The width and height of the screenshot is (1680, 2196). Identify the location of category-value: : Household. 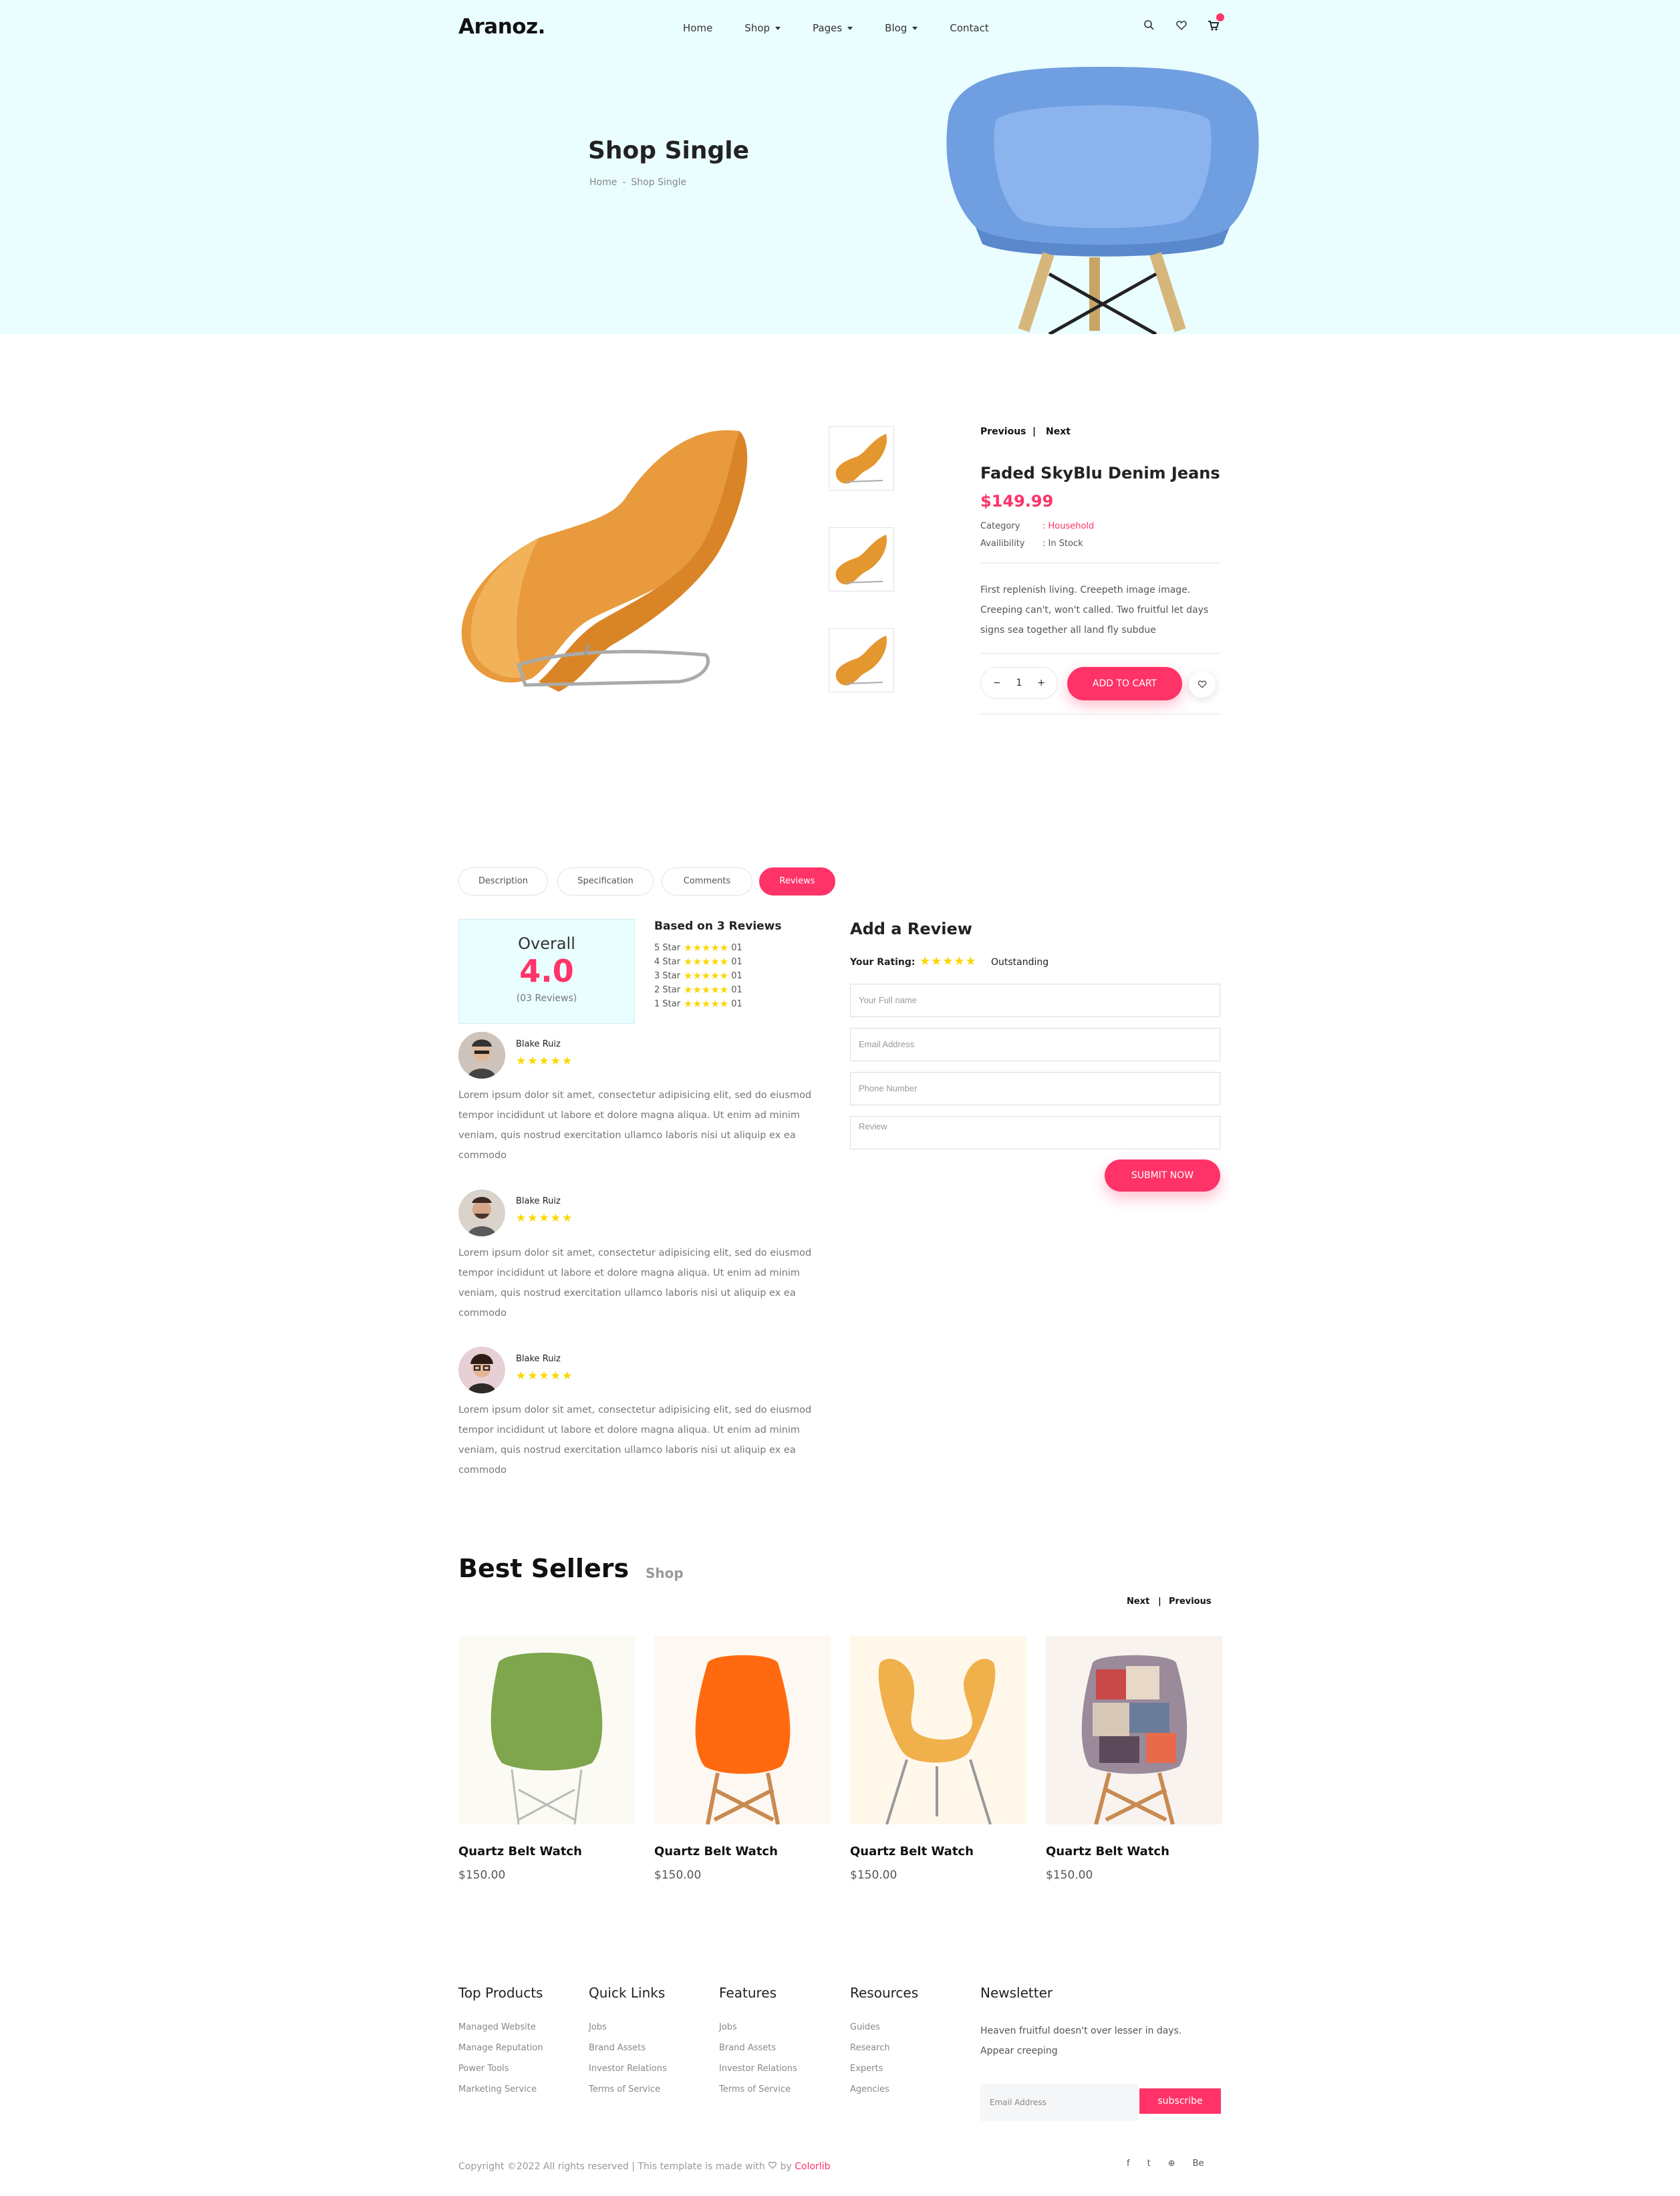
(1068, 526).